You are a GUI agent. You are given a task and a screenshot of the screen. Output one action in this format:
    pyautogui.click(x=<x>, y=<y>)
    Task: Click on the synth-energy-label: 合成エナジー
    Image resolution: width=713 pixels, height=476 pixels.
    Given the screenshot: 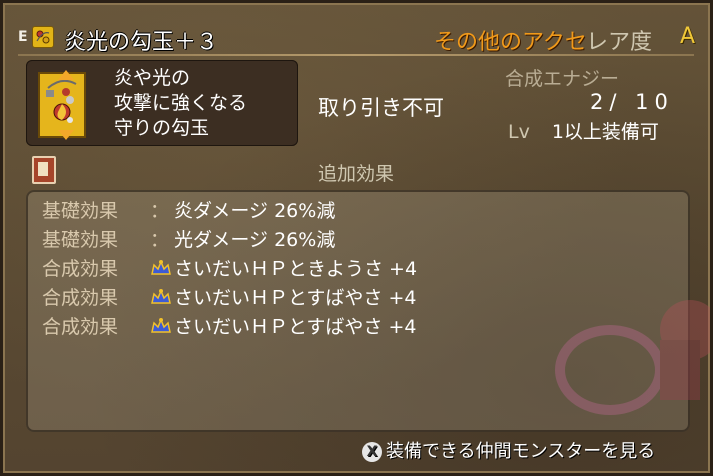 What is the action you would take?
    pyautogui.click(x=562, y=79)
    